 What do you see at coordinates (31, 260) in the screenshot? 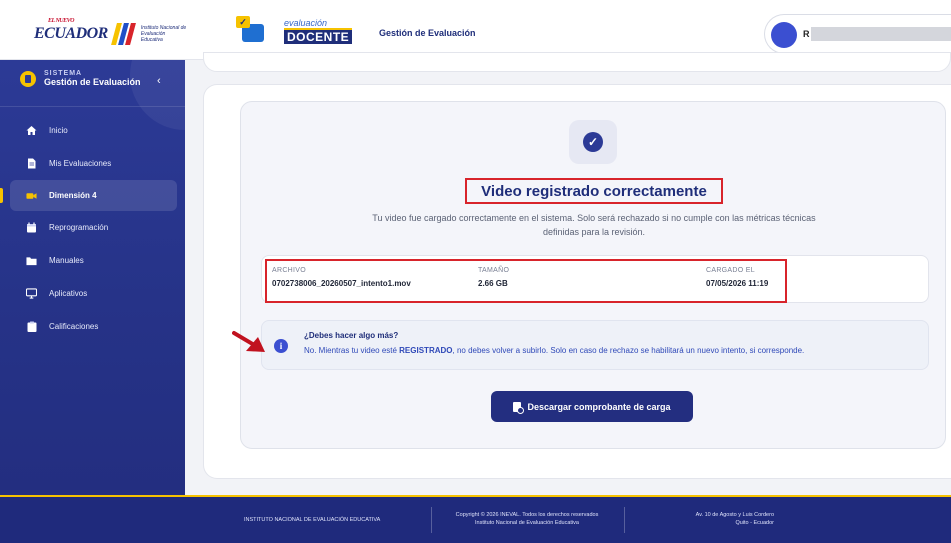
I see `folder-icon` at bounding box center [31, 260].